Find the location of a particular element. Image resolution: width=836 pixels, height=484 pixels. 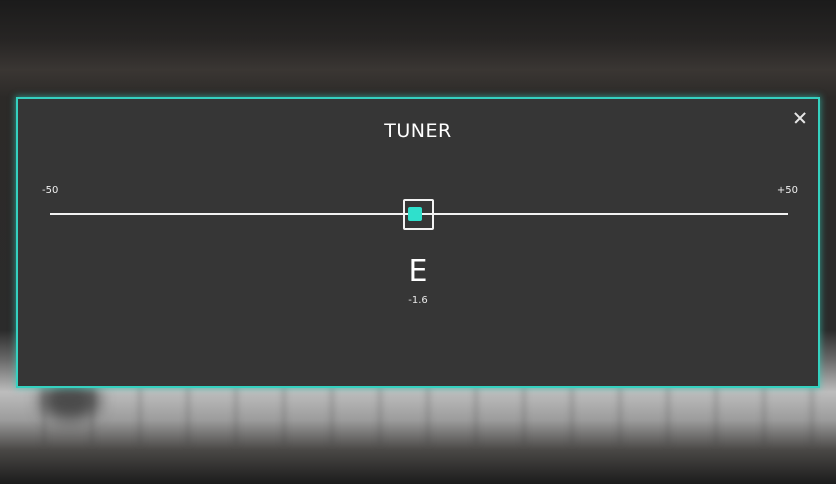

scale-min-label: -50 is located at coordinates (50, 190).